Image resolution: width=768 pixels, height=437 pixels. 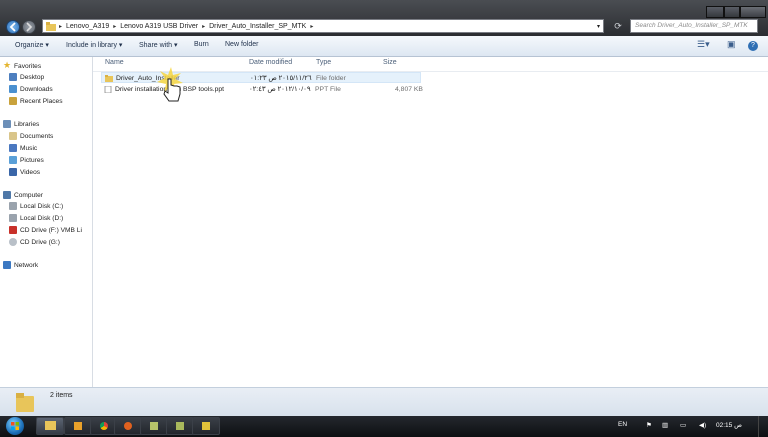 I want to click on sidebar-item-cd-drive-g: CD Drive (G:), so click(x=34, y=242).